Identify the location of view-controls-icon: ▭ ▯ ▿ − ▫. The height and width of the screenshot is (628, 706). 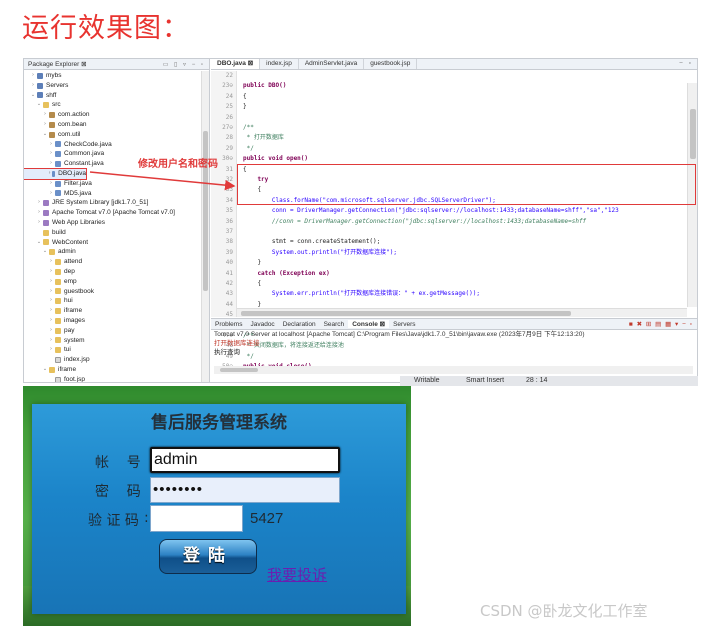
(184, 64).